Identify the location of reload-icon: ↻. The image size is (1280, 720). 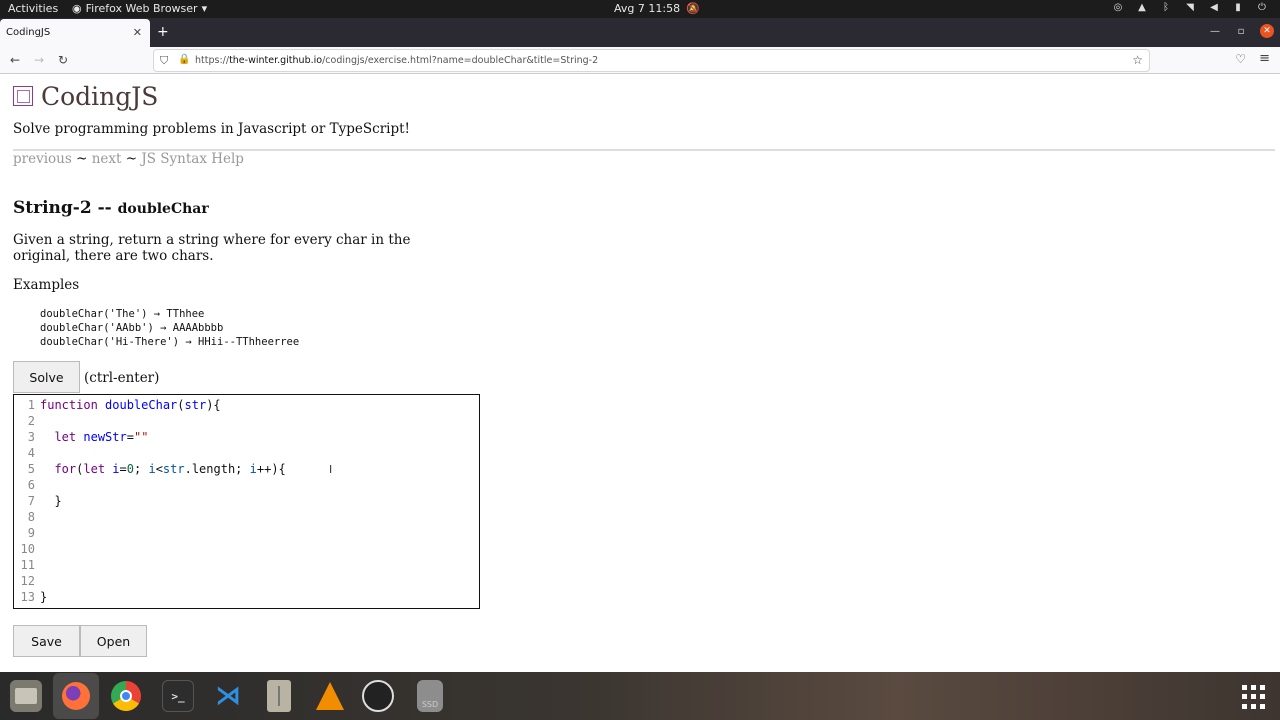
(63, 60).